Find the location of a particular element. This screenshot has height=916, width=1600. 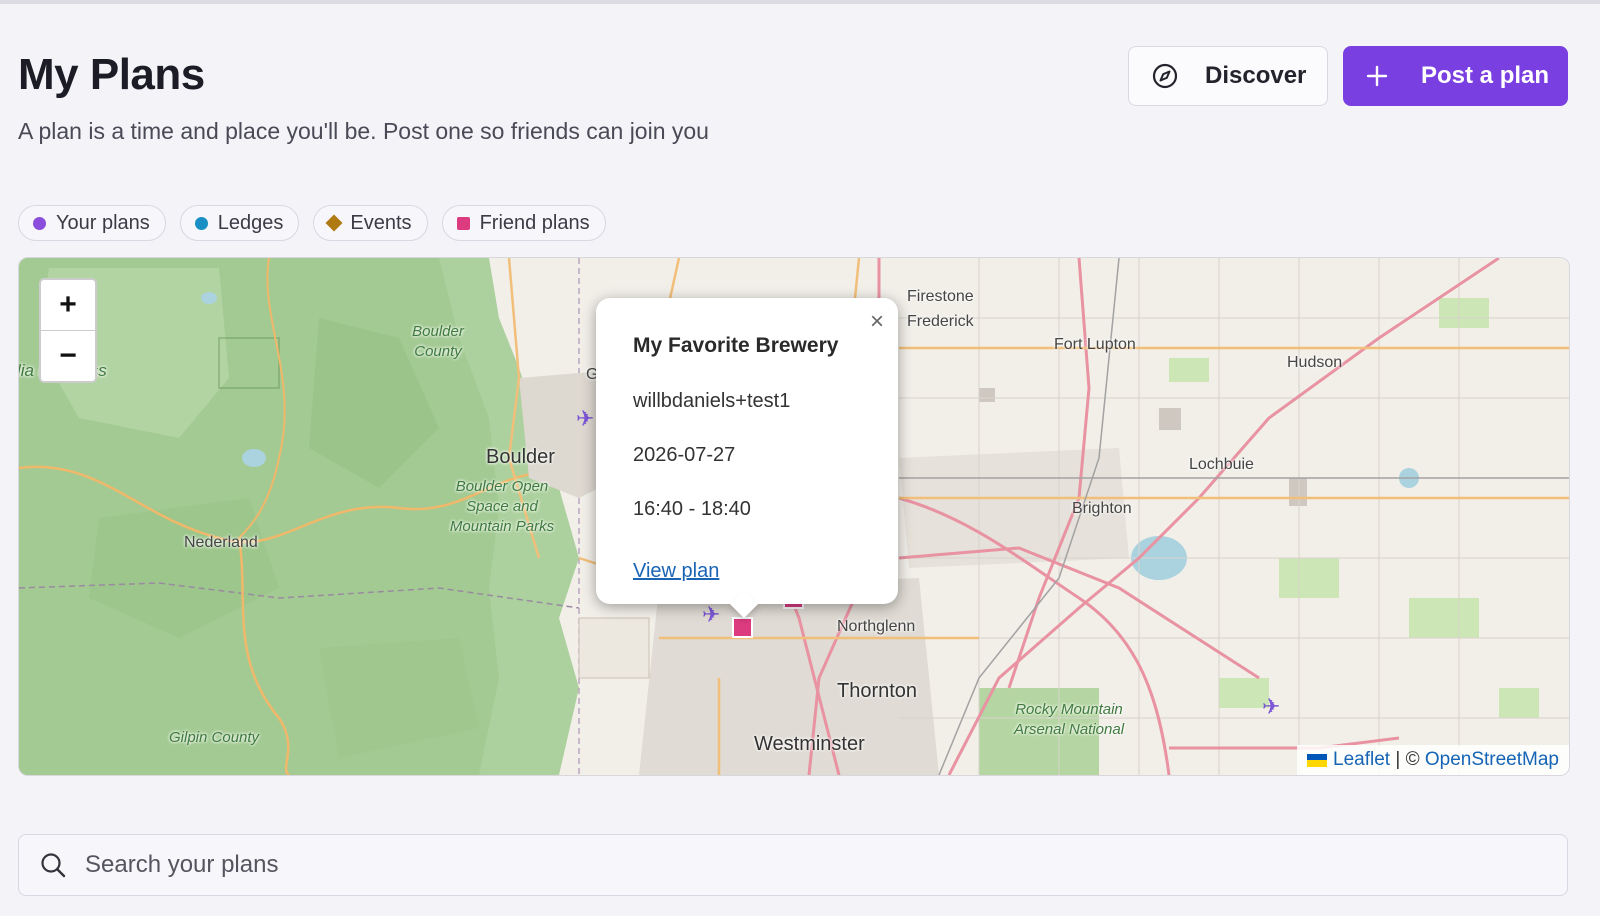

legend-ledges: Ledges is located at coordinates (239, 223).